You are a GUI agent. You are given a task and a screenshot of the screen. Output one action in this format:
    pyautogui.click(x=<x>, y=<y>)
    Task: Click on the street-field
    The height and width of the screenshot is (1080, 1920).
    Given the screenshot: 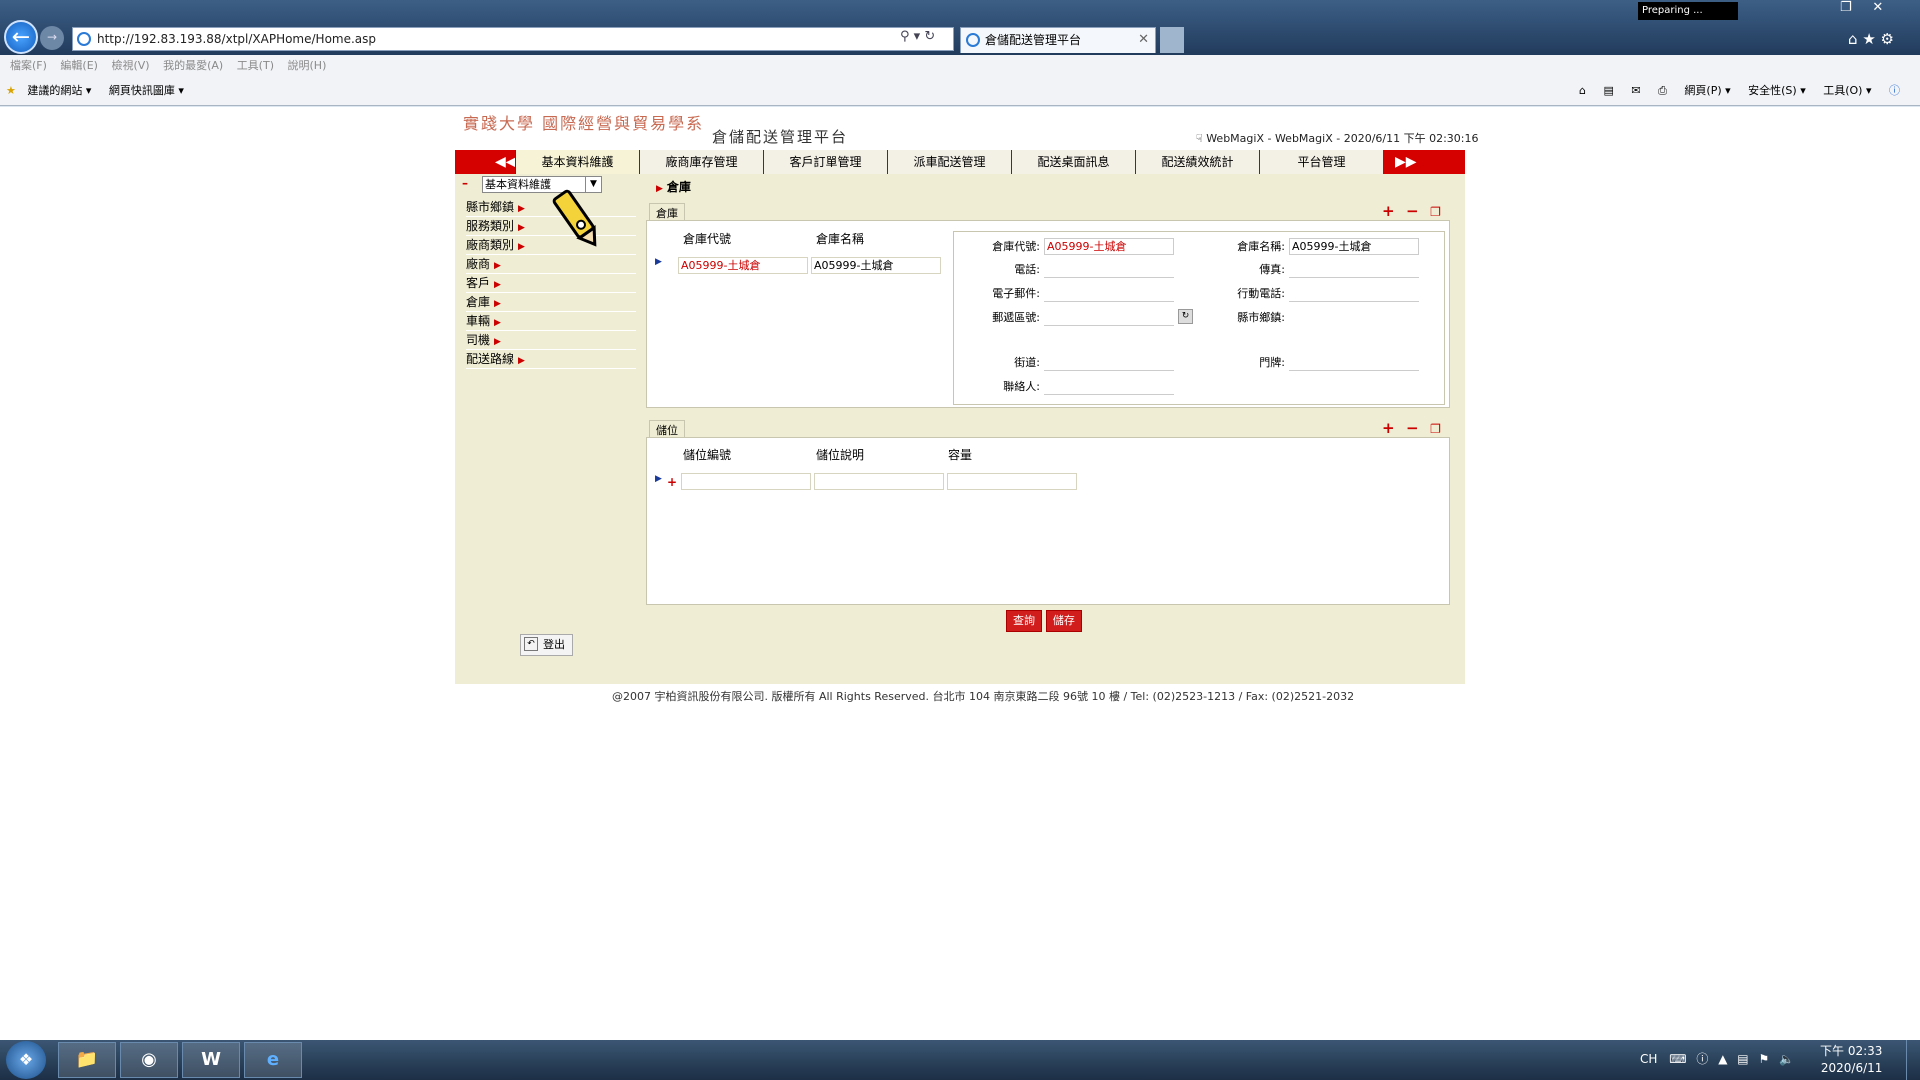 What is the action you would take?
    pyautogui.click(x=1109, y=362)
    